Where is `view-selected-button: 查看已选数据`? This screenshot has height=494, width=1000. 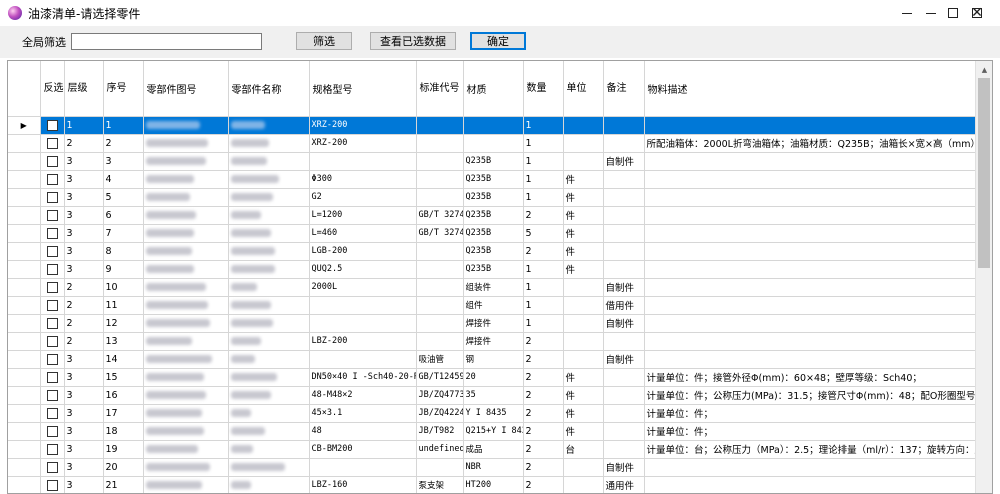
view-selected-button: 查看已选数据 is located at coordinates (413, 41).